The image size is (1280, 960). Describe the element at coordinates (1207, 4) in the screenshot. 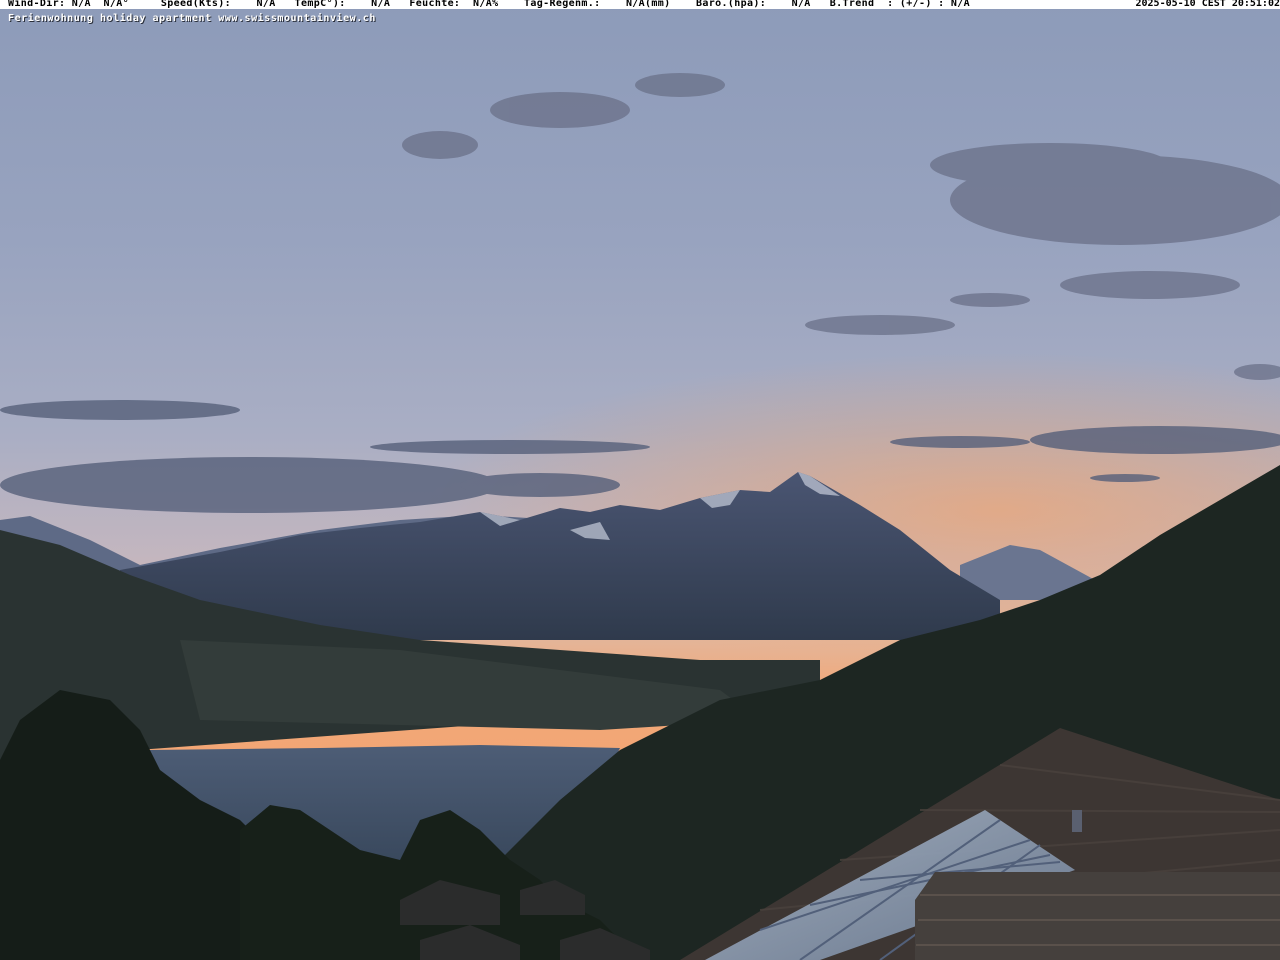

I see `timestamp: 2025-05-10 CEST 20:51:02` at that location.